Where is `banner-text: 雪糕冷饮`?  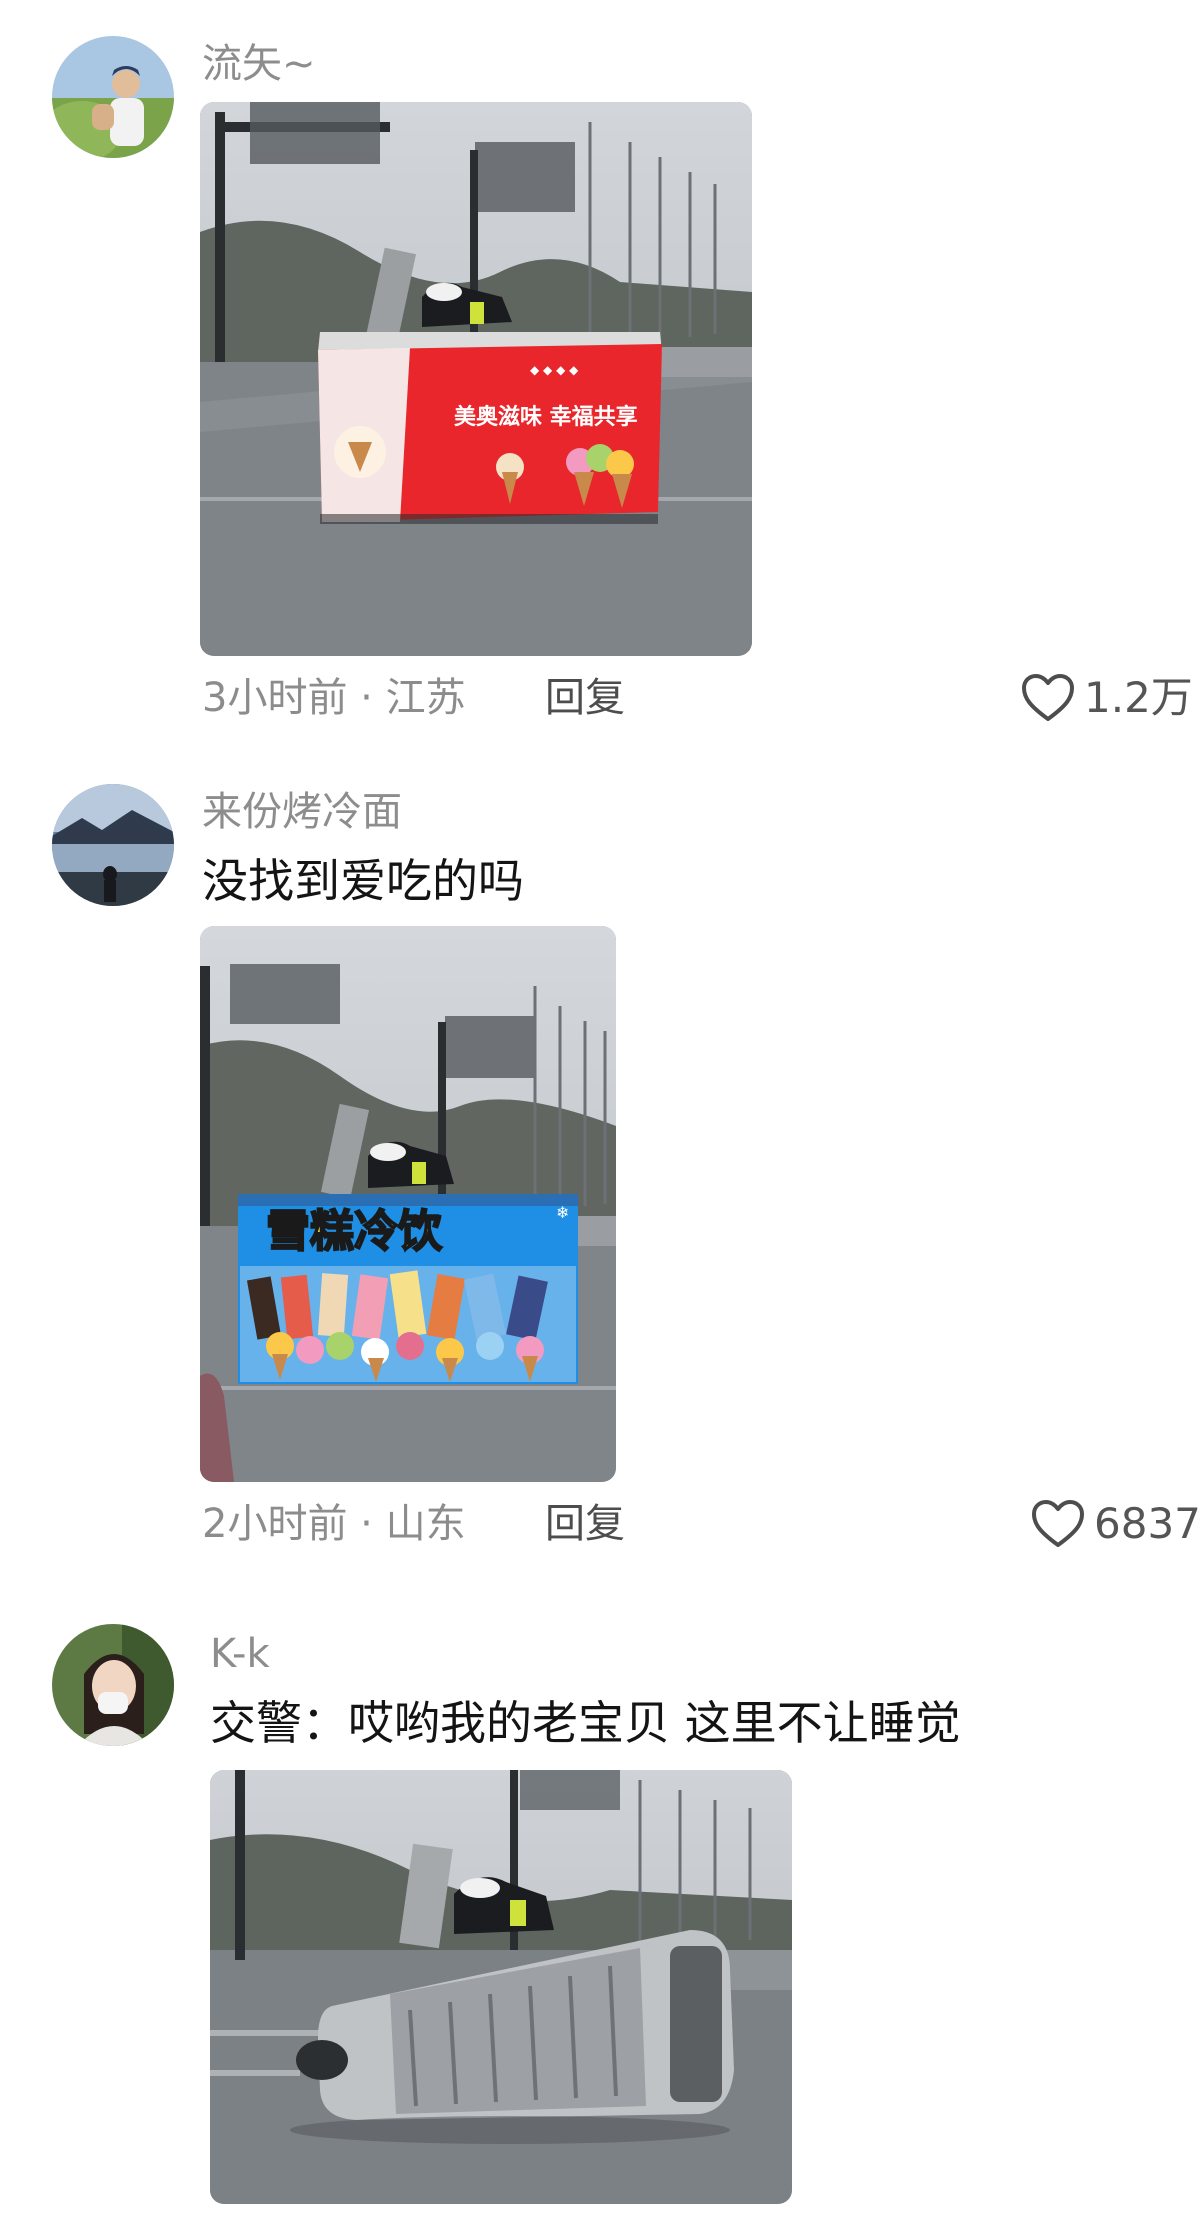 banner-text: 雪糕冷饮 is located at coordinates (354, 1231).